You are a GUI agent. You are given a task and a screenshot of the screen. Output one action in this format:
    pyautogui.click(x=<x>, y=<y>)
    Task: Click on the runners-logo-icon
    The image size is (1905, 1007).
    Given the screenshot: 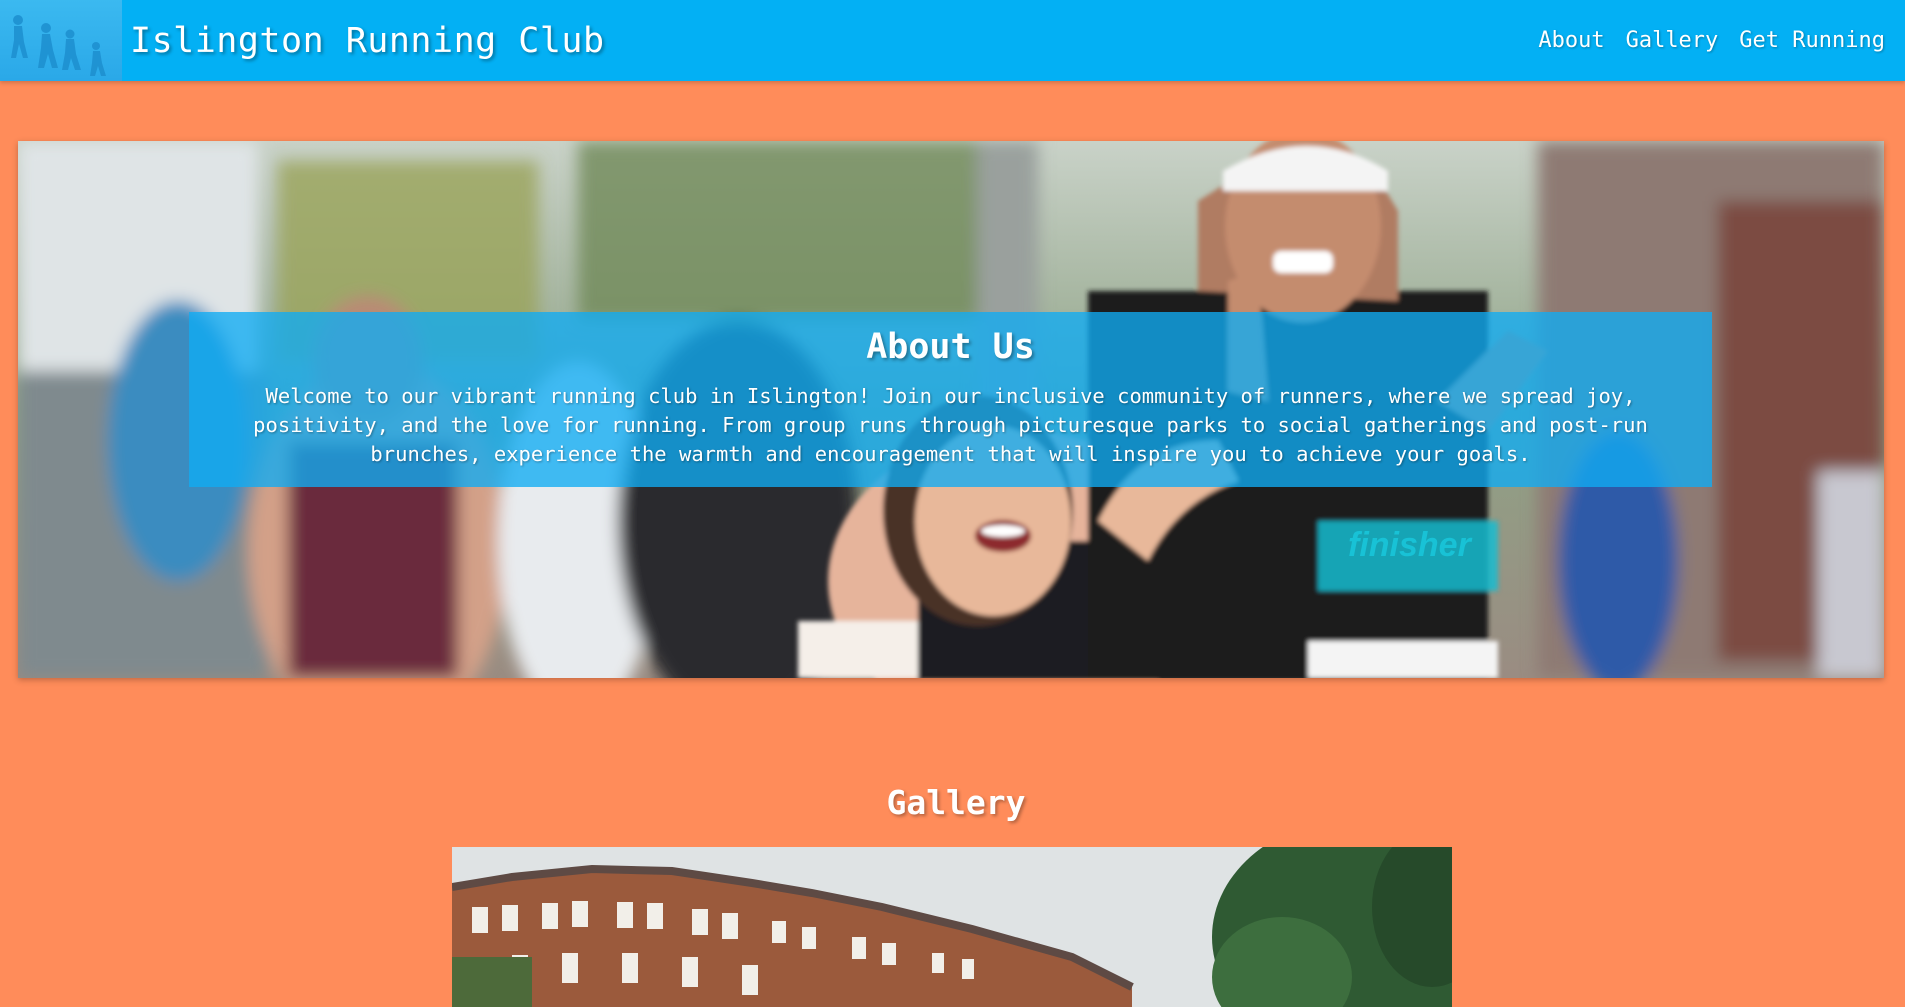 What is the action you would take?
    pyautogui.click(x=61, y=40)
    